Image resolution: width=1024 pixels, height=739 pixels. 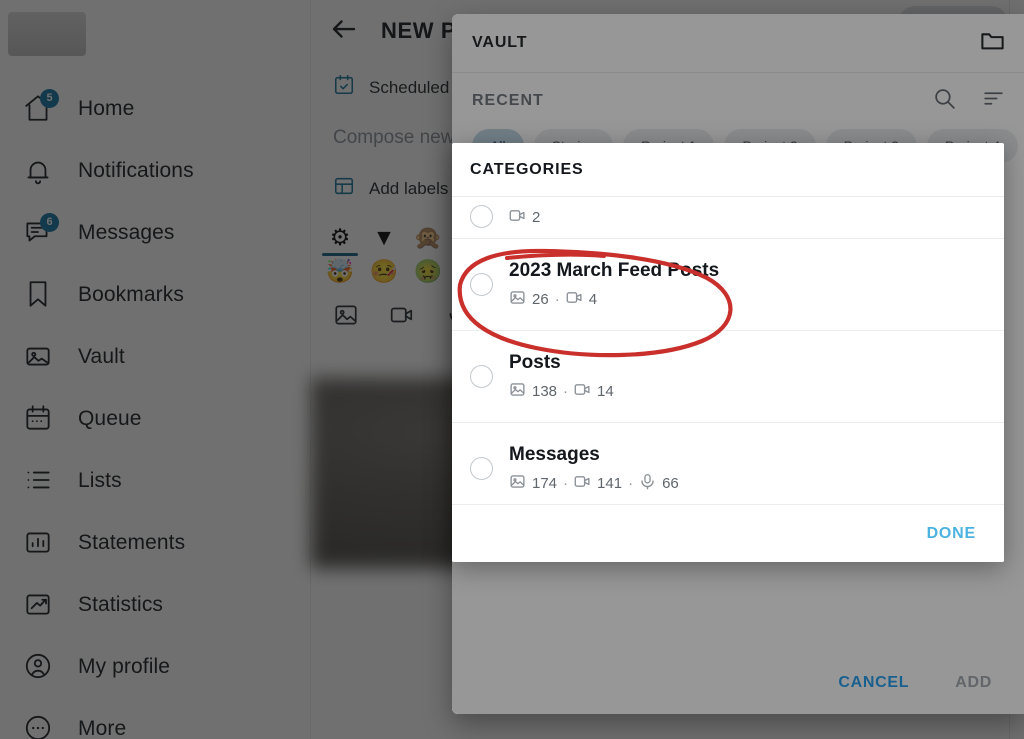 I want to click on audio-icon, so click(x=647, y=483).